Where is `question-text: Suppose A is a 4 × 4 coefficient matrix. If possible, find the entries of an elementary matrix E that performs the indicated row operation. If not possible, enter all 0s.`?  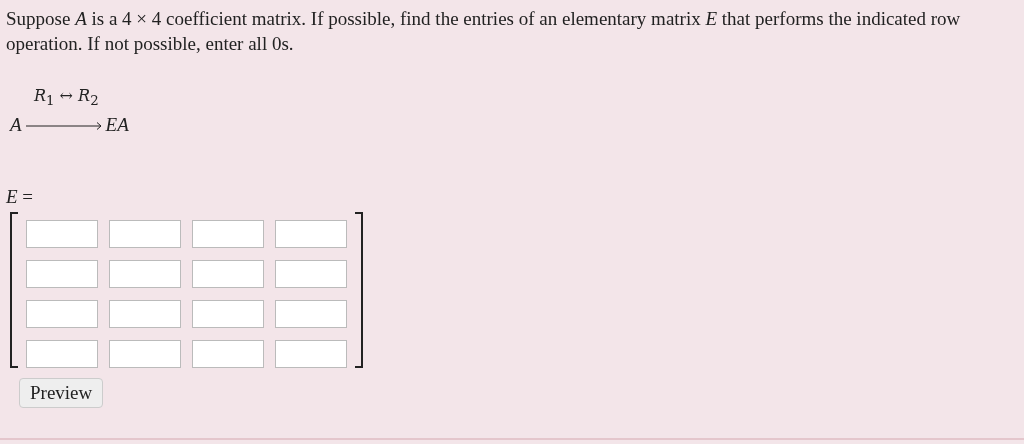 question-text: Suppose A is a 4 × 4 coefficient matrix. If possible, find the entries of an elementary matrix E that performs the indicated row operation. If not possible, enter all 0s. is located at coordinates (484, 31).